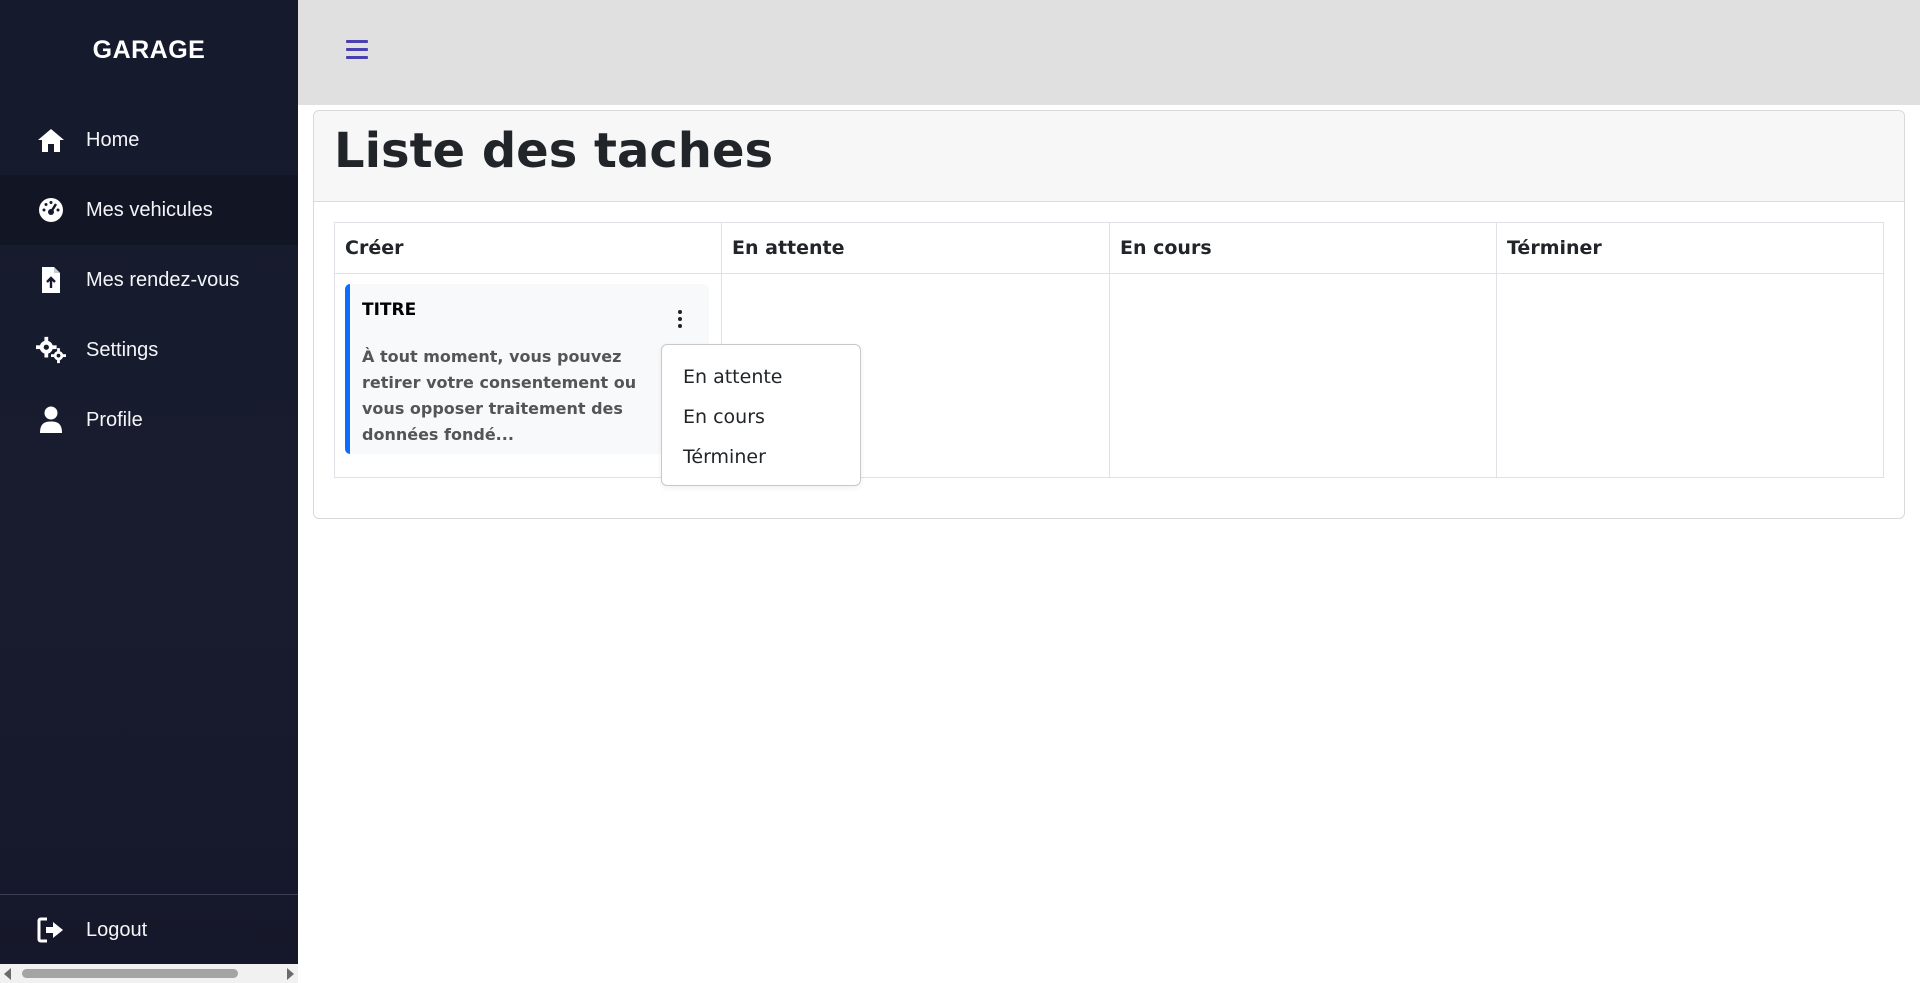  Describe the element at coordinates (1303, 376) in the screenshot. I see `column-en-cours` at that location.